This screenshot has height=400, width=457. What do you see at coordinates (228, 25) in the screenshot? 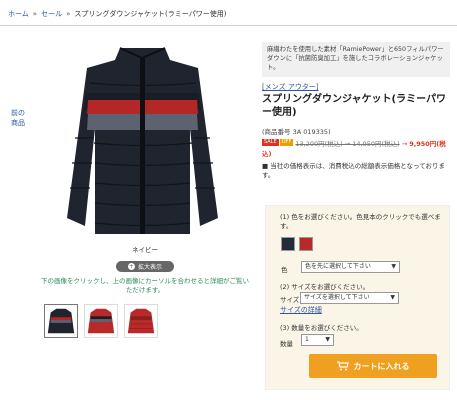
I see `divider` at bounding box center [228, 25].